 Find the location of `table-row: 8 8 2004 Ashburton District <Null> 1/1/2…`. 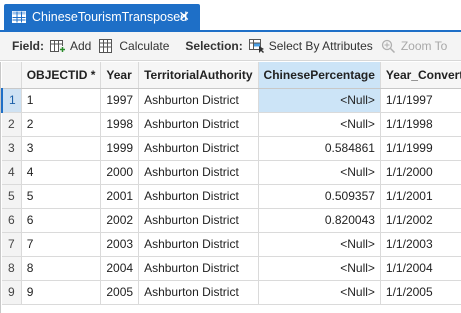

table-row: 8 8 2004 Ashburton District <Null> 1/1/2… is located at coordinates (231, 268).